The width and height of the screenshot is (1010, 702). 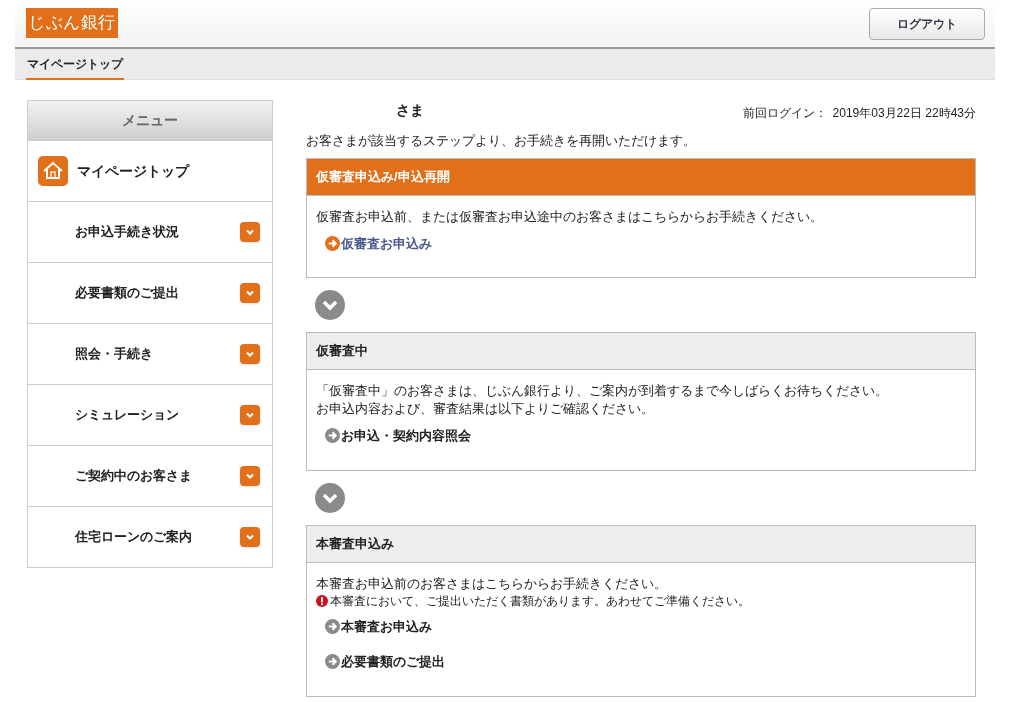 I want to click on intro-text: お客さまが該当するステップより、お手続きを再開いただけます。, so click(x=501, y=141).